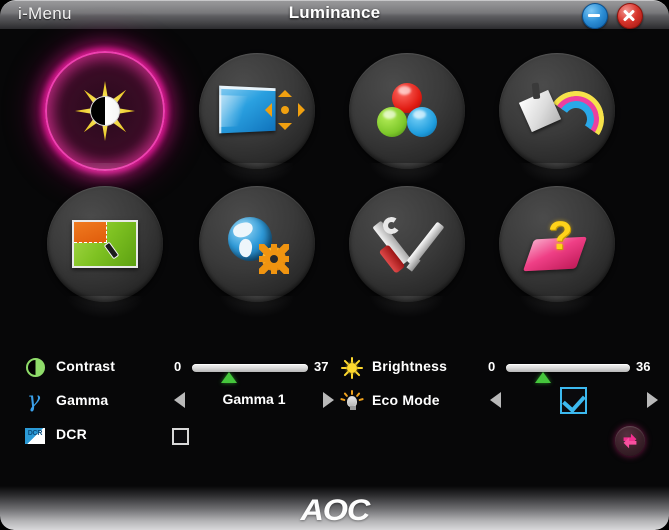 This screenshot has width=669, height=530. Describe the element at coordinates (643, 366) in the screenshot. I see `brightness-max-value: 36` at that location.